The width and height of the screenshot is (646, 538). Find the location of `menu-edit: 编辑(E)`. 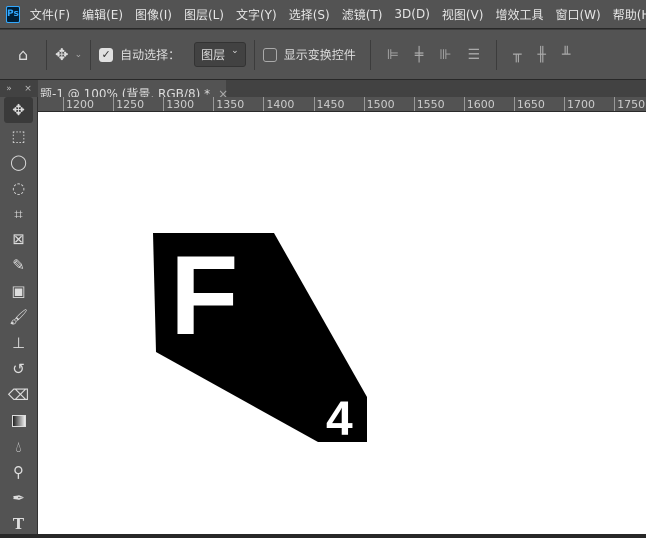

menu-edit: 编辑(E) is located at coordinates (102, 14).